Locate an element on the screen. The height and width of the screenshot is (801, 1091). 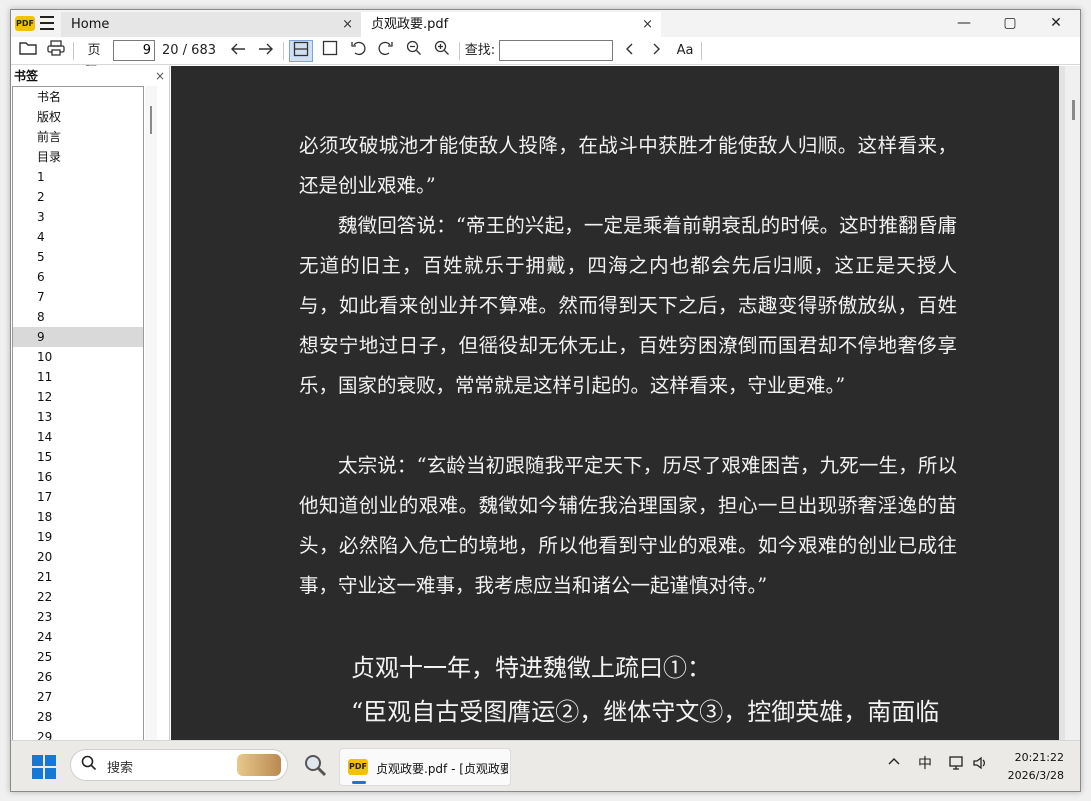
taskbar-search: 搜索 is located at coordinates (179, 765).